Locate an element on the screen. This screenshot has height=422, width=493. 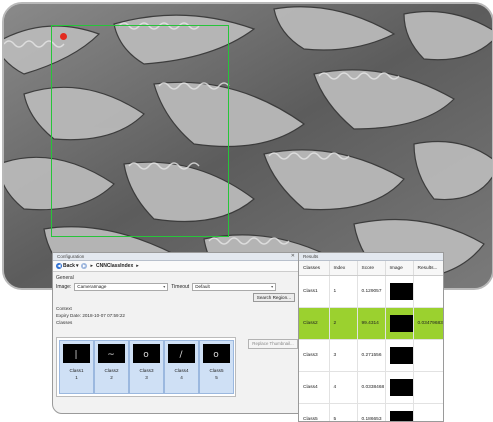
table-row-selected: Class2 2 99.4314 0.034796836 is located at coordinates (371, 323).